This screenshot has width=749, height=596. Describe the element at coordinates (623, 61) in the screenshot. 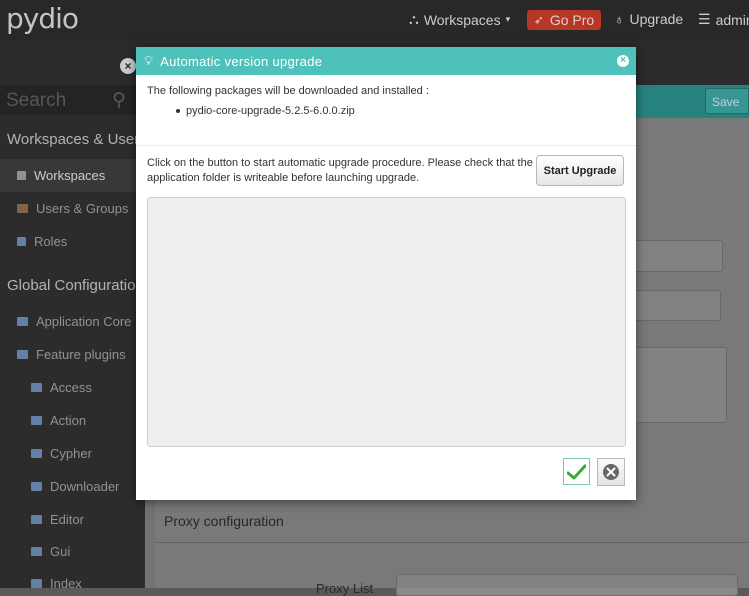

I see `close-icon: ×` at that location.